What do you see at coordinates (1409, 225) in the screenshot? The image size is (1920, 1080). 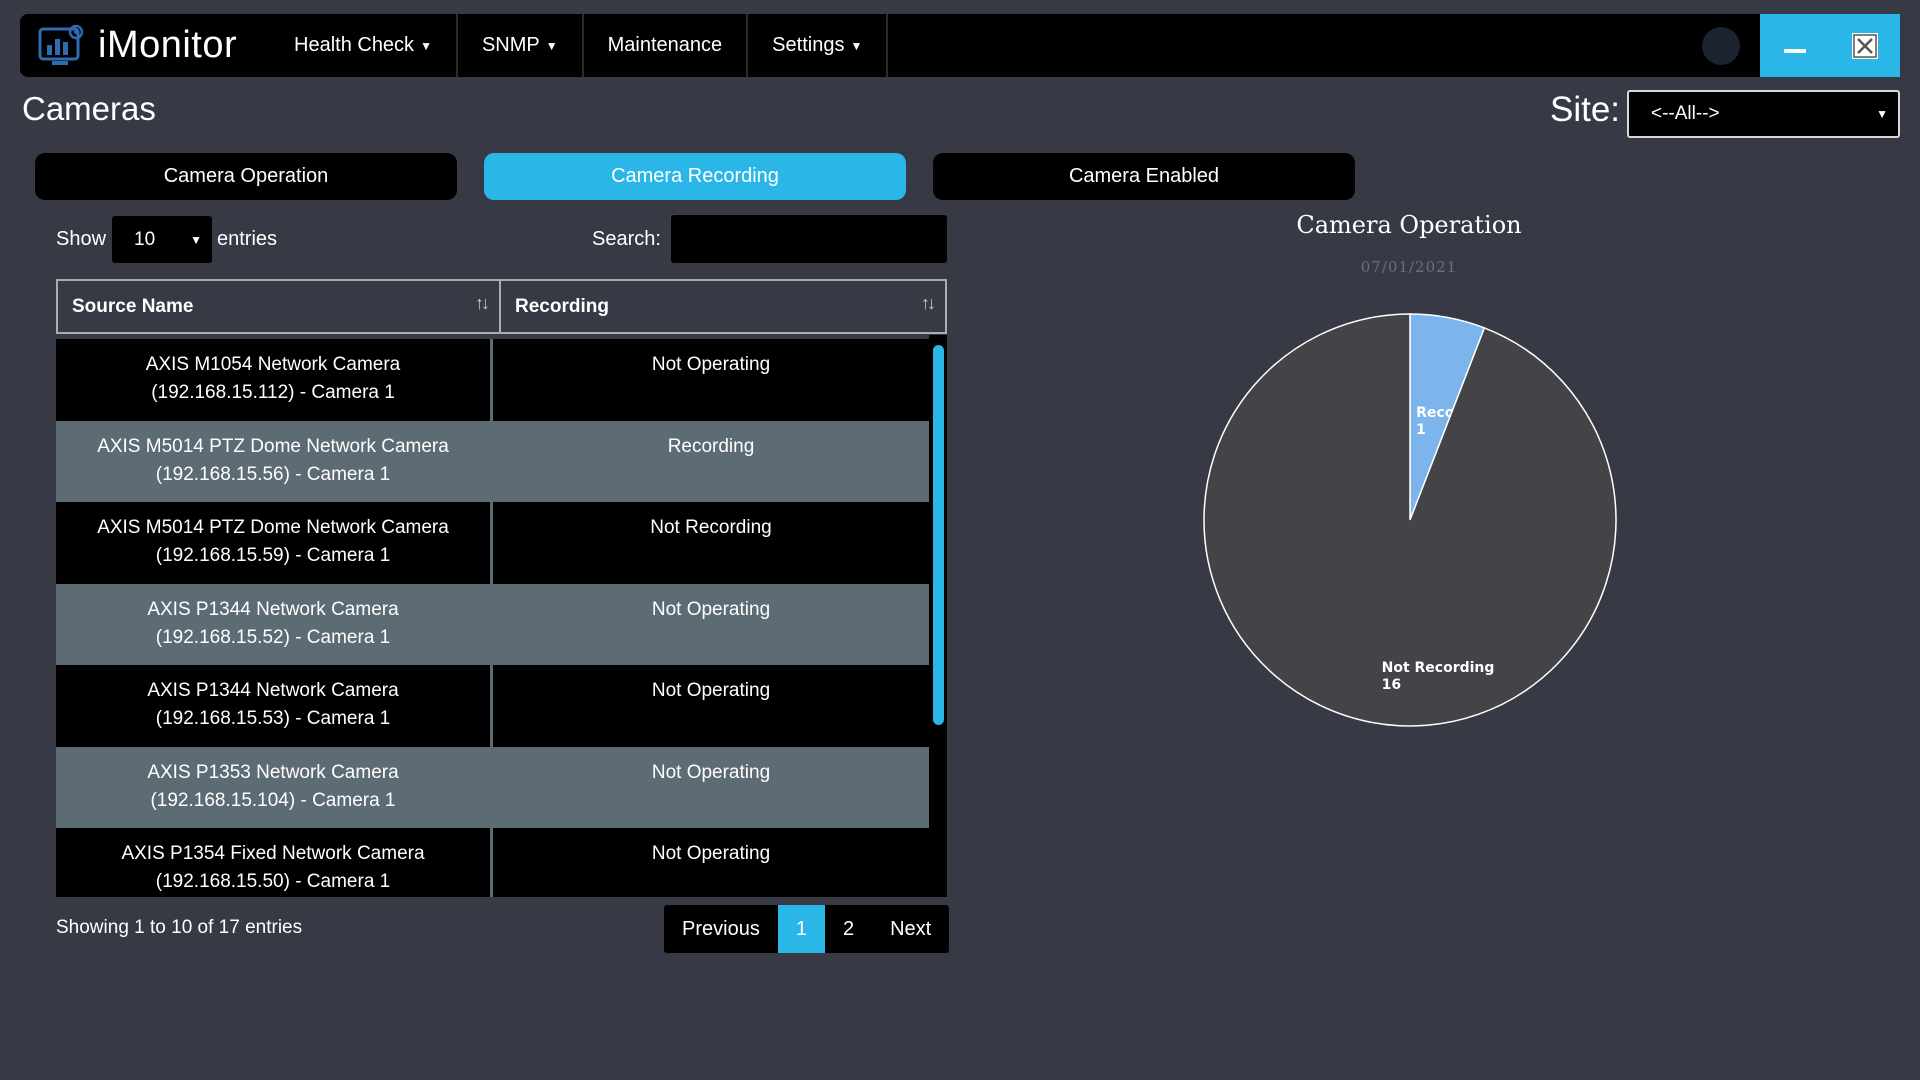 I see `chart-title: Camera Operation` at bounding box center [1409, 225].